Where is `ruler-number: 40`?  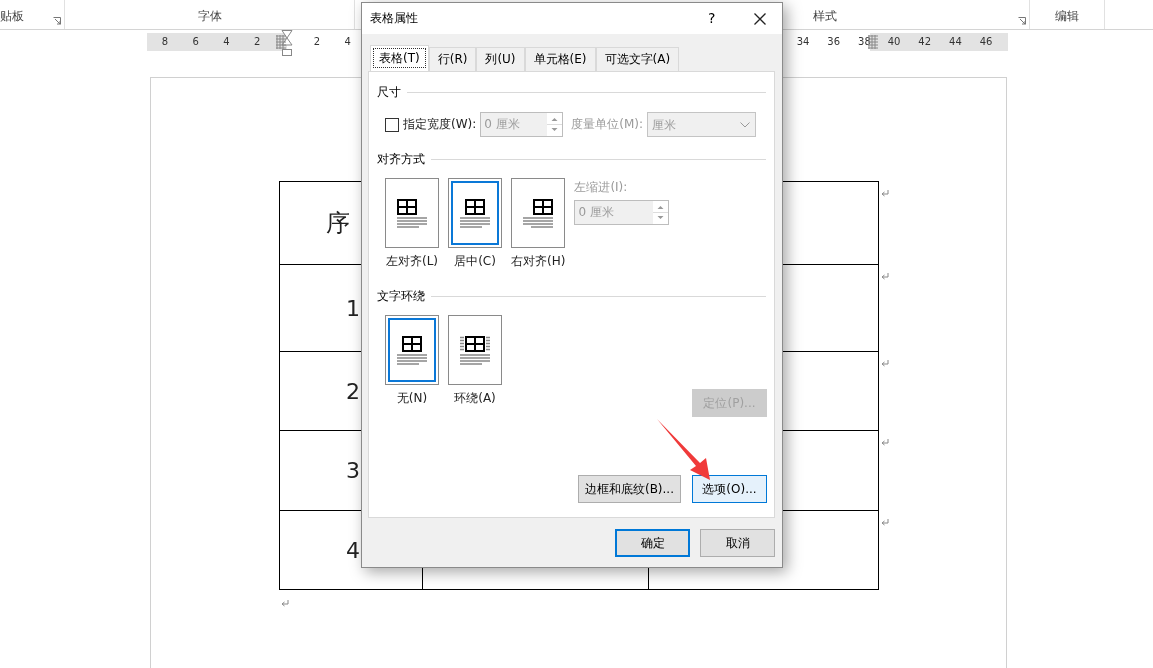 ruler-number: 40 is located at coordinates (894, 41).